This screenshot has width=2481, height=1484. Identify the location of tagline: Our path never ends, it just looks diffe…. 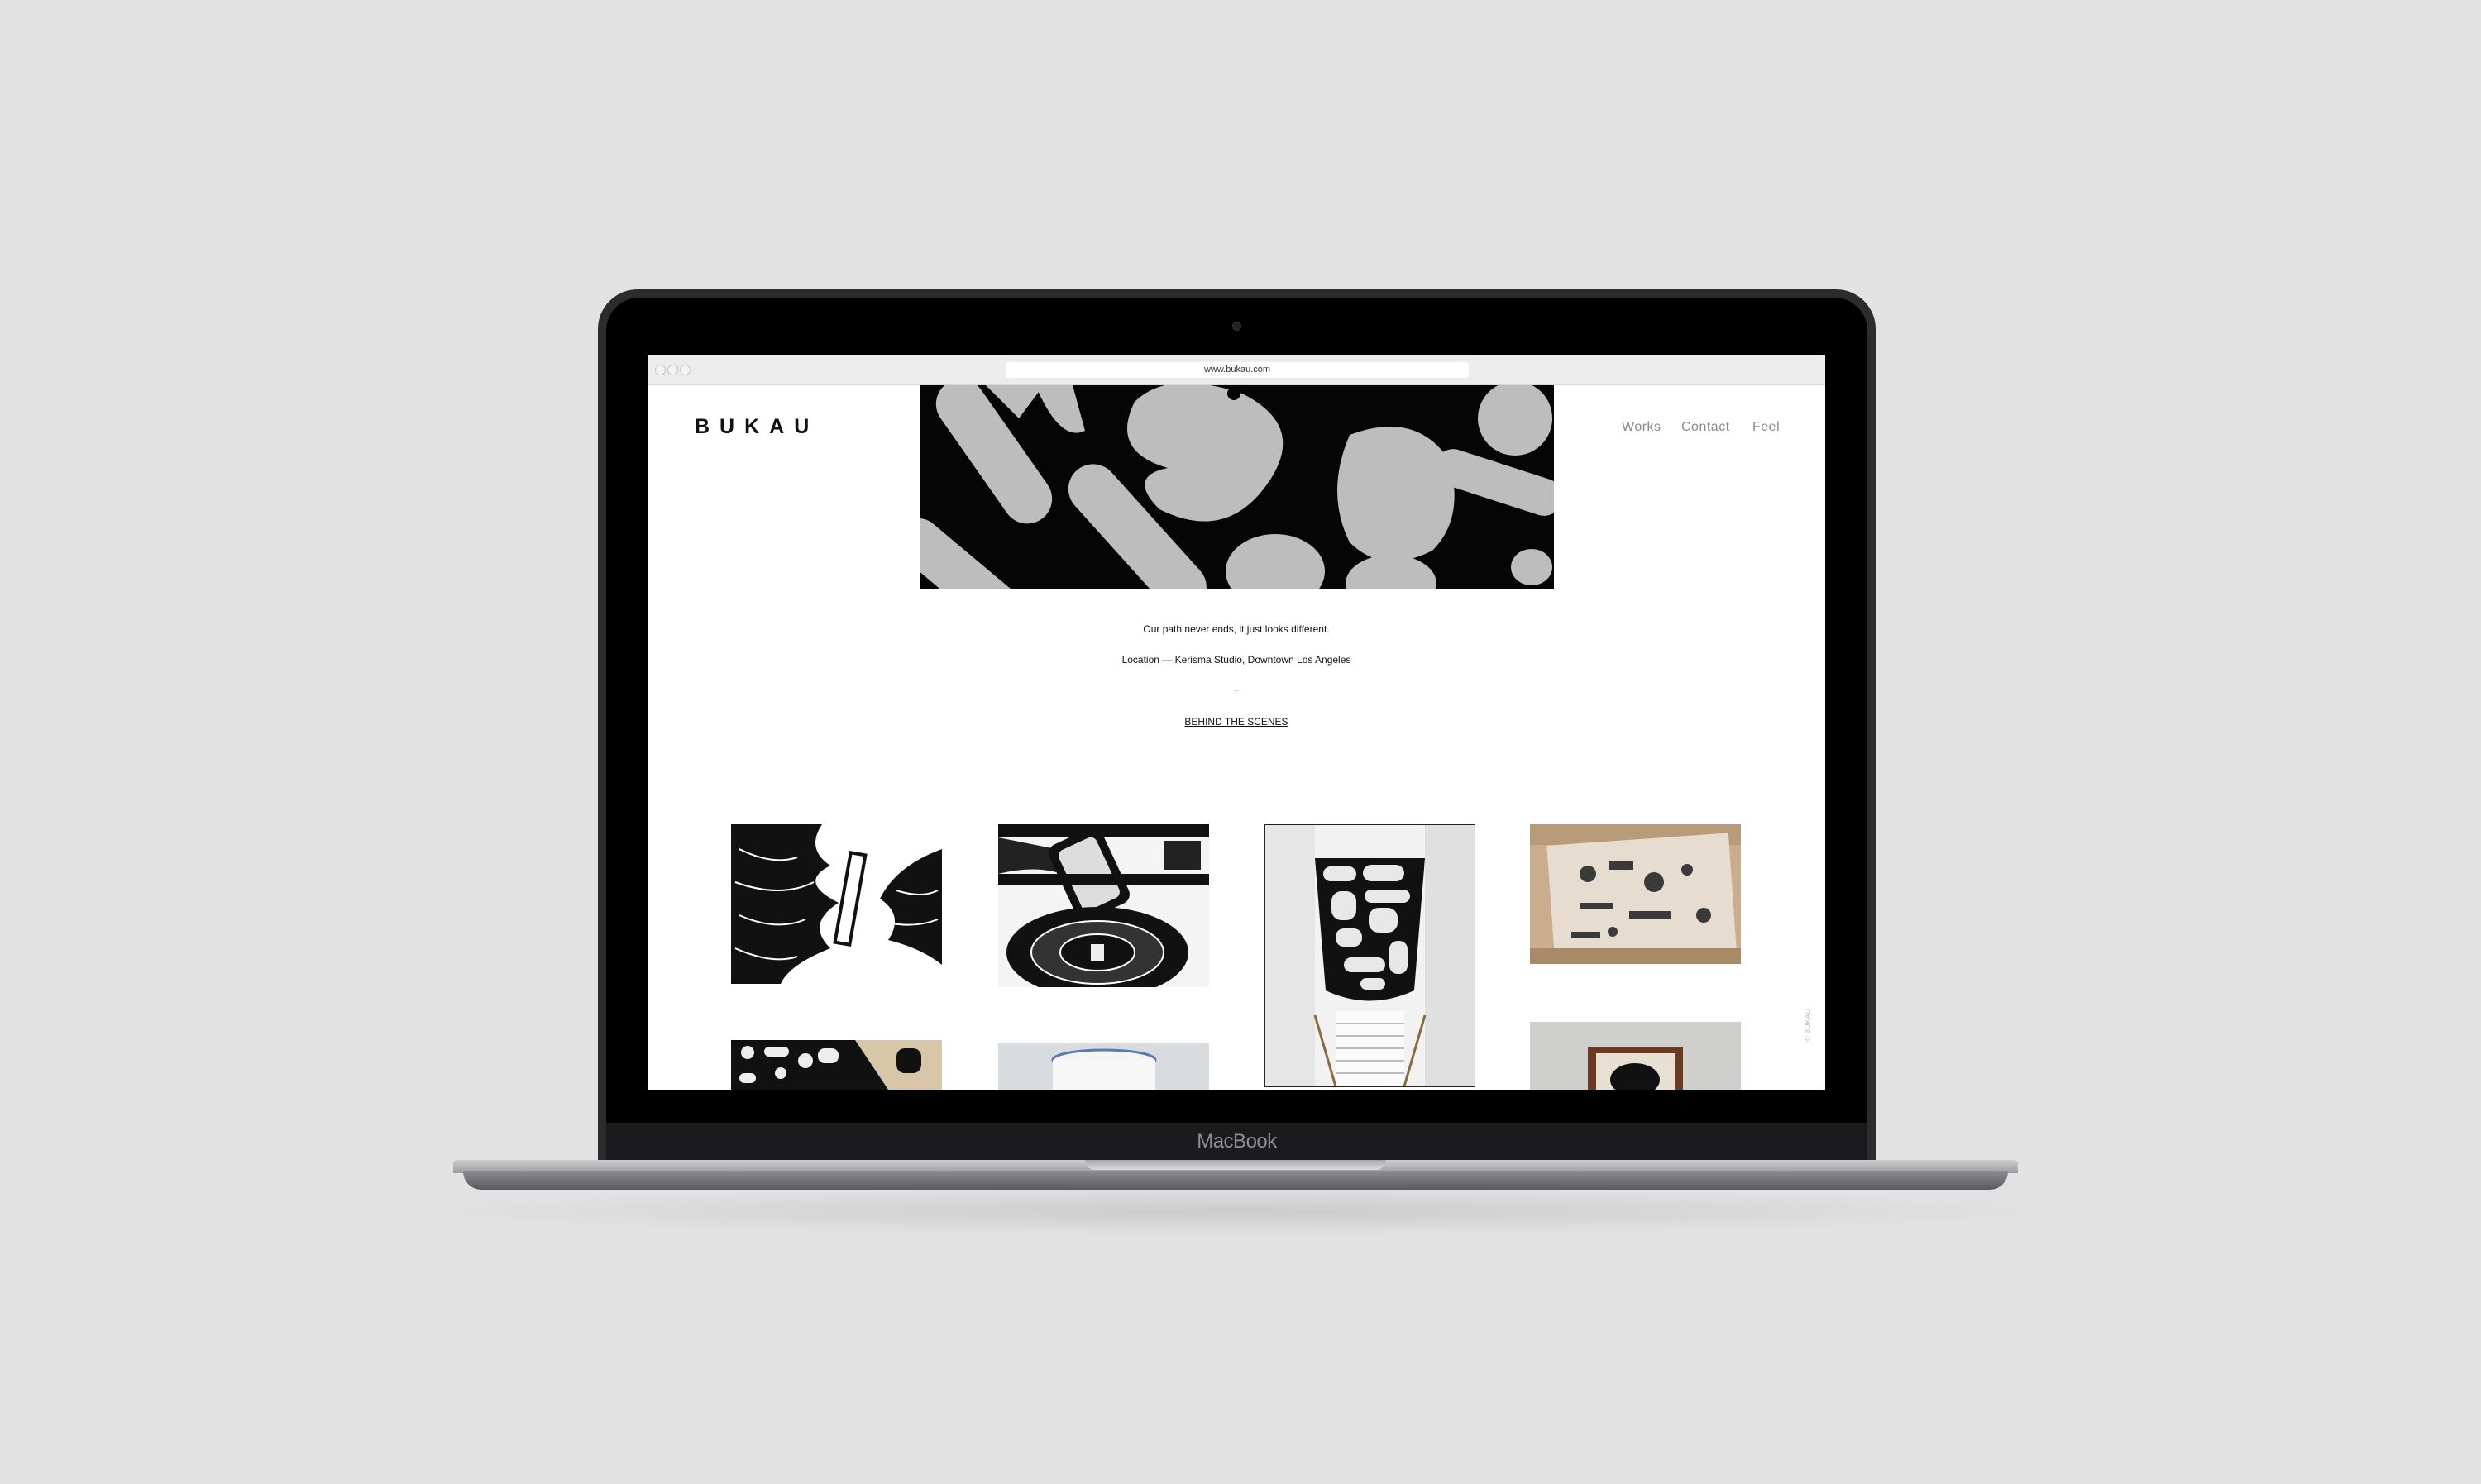
(1236, 629).